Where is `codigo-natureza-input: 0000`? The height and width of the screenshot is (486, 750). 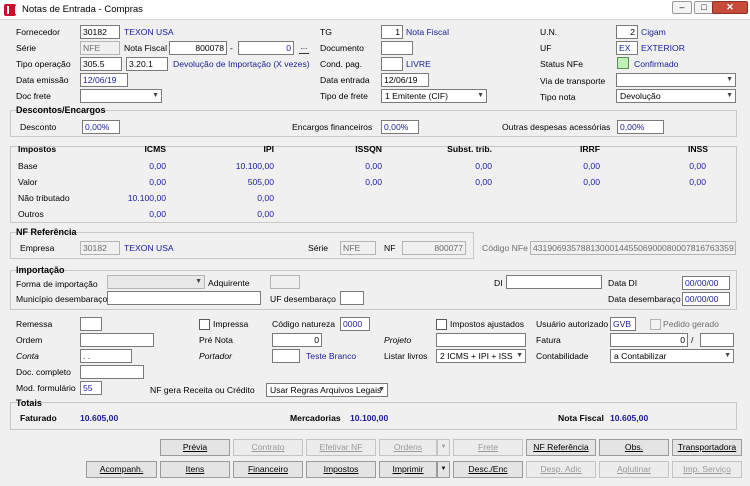
codigo-natureza-input: 0000 is located at coordinates (355, 324).